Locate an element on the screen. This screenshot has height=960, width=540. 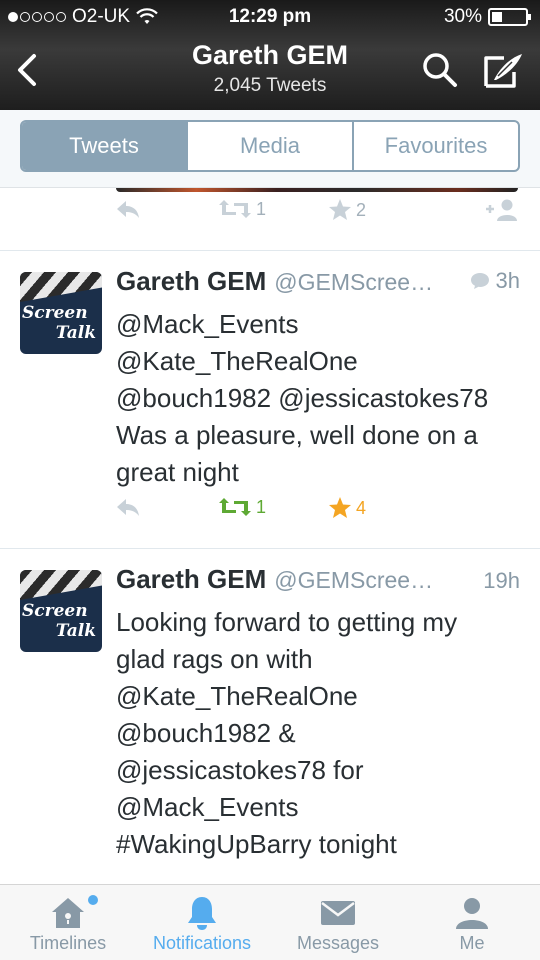
tab-messages: Messages is located at coordinates (338, 922).